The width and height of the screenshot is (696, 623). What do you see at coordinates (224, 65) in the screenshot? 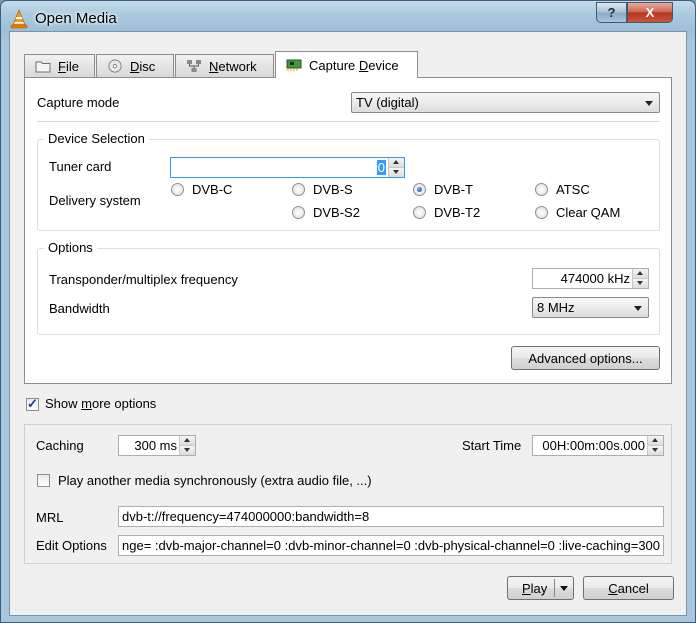
I see `tab-network: Network` at bounding box center [224, 65].